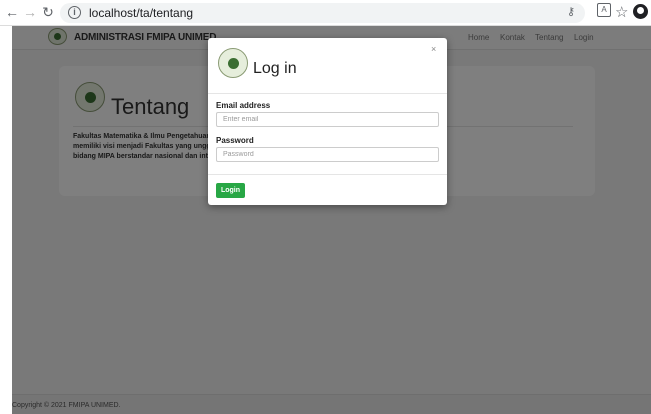  Describe the element at coordinates (322, 13) in the screenshot. I see `address-bar: i localhost/ta/tentang` at that location.